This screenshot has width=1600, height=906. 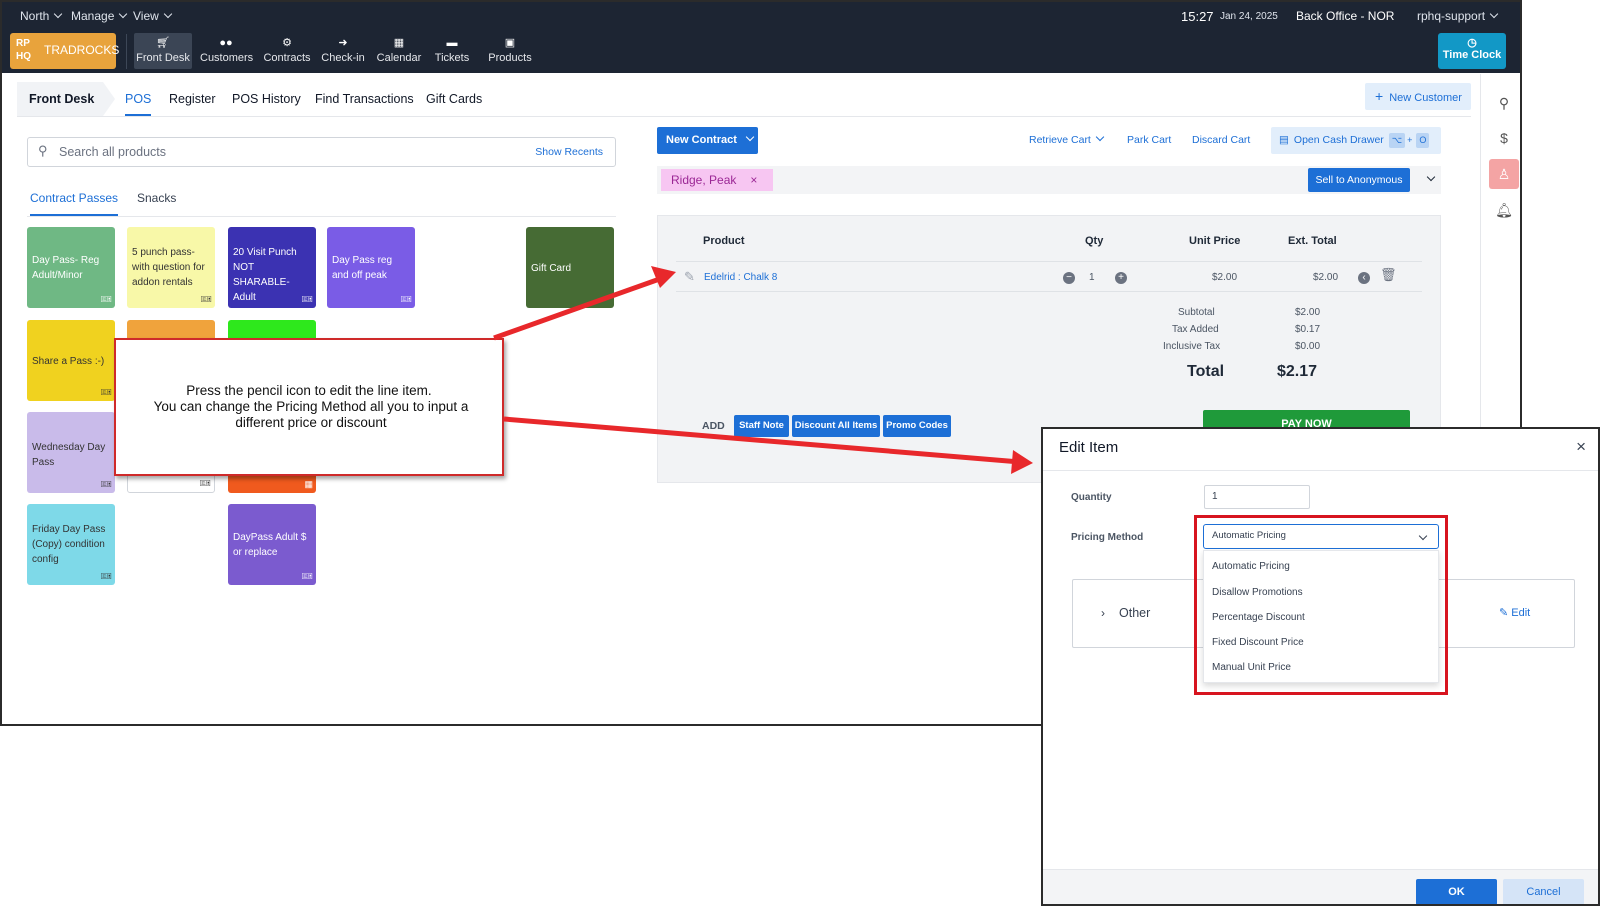 I want to click on product-tile: Share a Pass :-) 🎫︎, so click(x=71, y=360).